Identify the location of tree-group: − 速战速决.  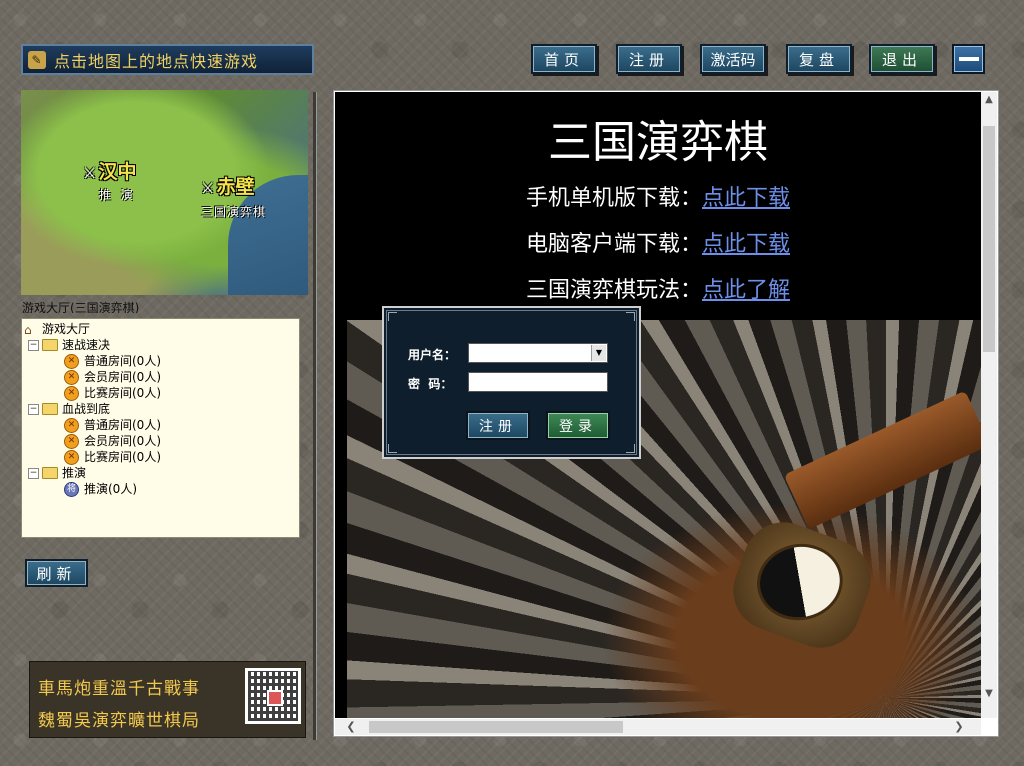
(161, 345).